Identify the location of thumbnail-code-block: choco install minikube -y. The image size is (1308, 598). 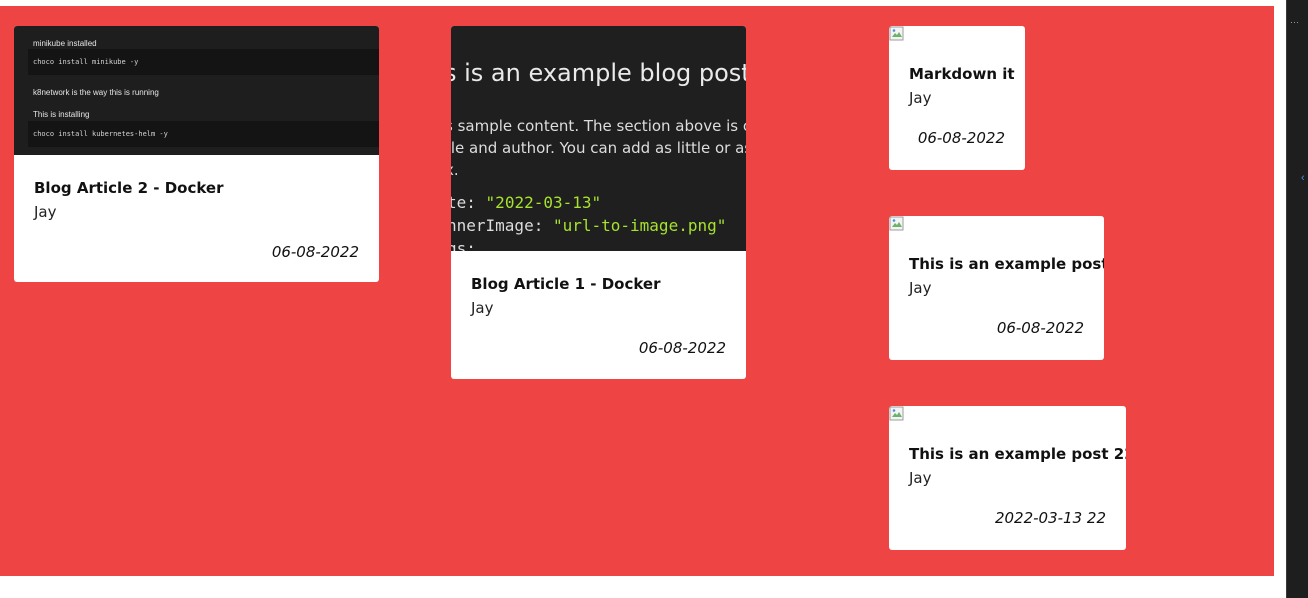
(203, 62).